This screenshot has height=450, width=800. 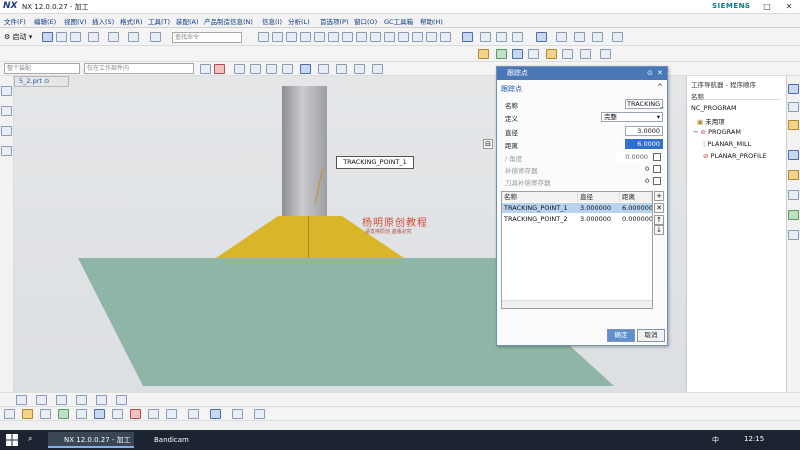 What do you see at coordinates (42, 68) in the screenshot?
I see `type-filter-select: 整个装配` at bounding box center [42, 68].